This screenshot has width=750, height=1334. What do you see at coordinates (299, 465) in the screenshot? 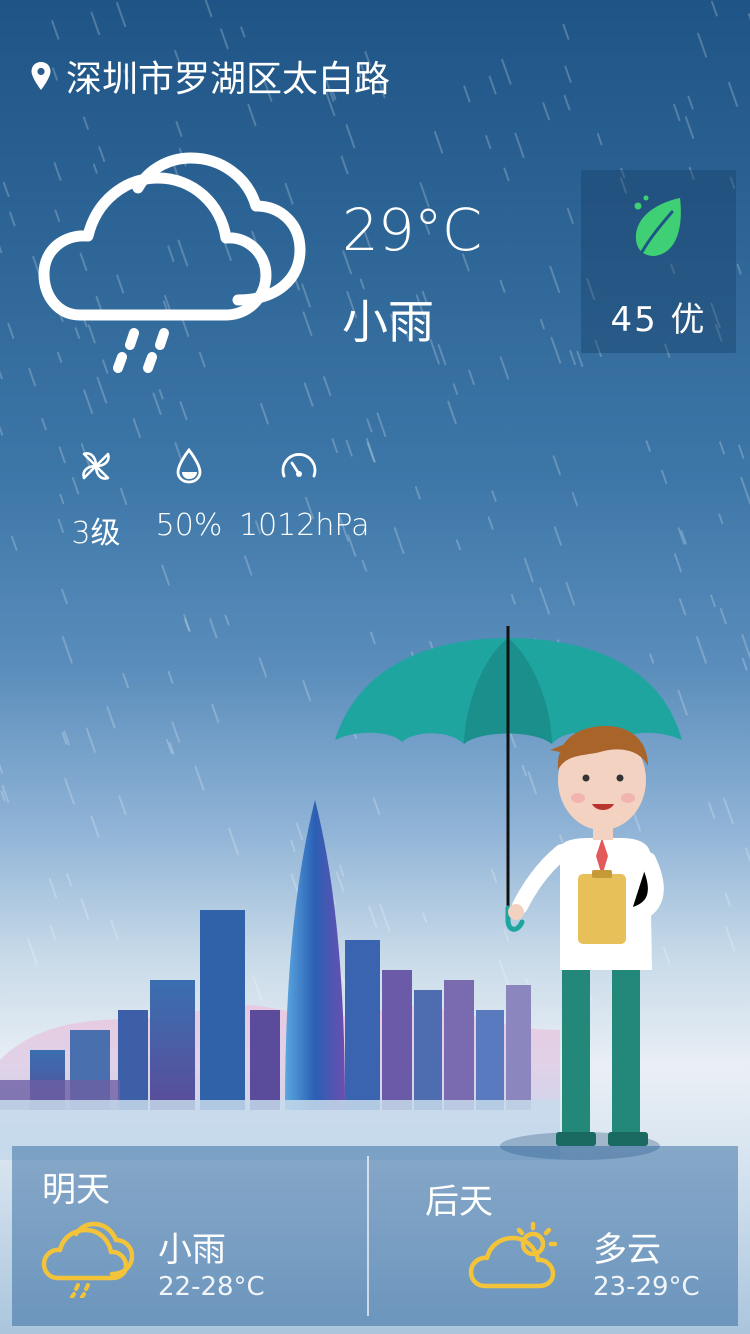
I see `pressure-gauge-icon` at bounding box center [299, 465].